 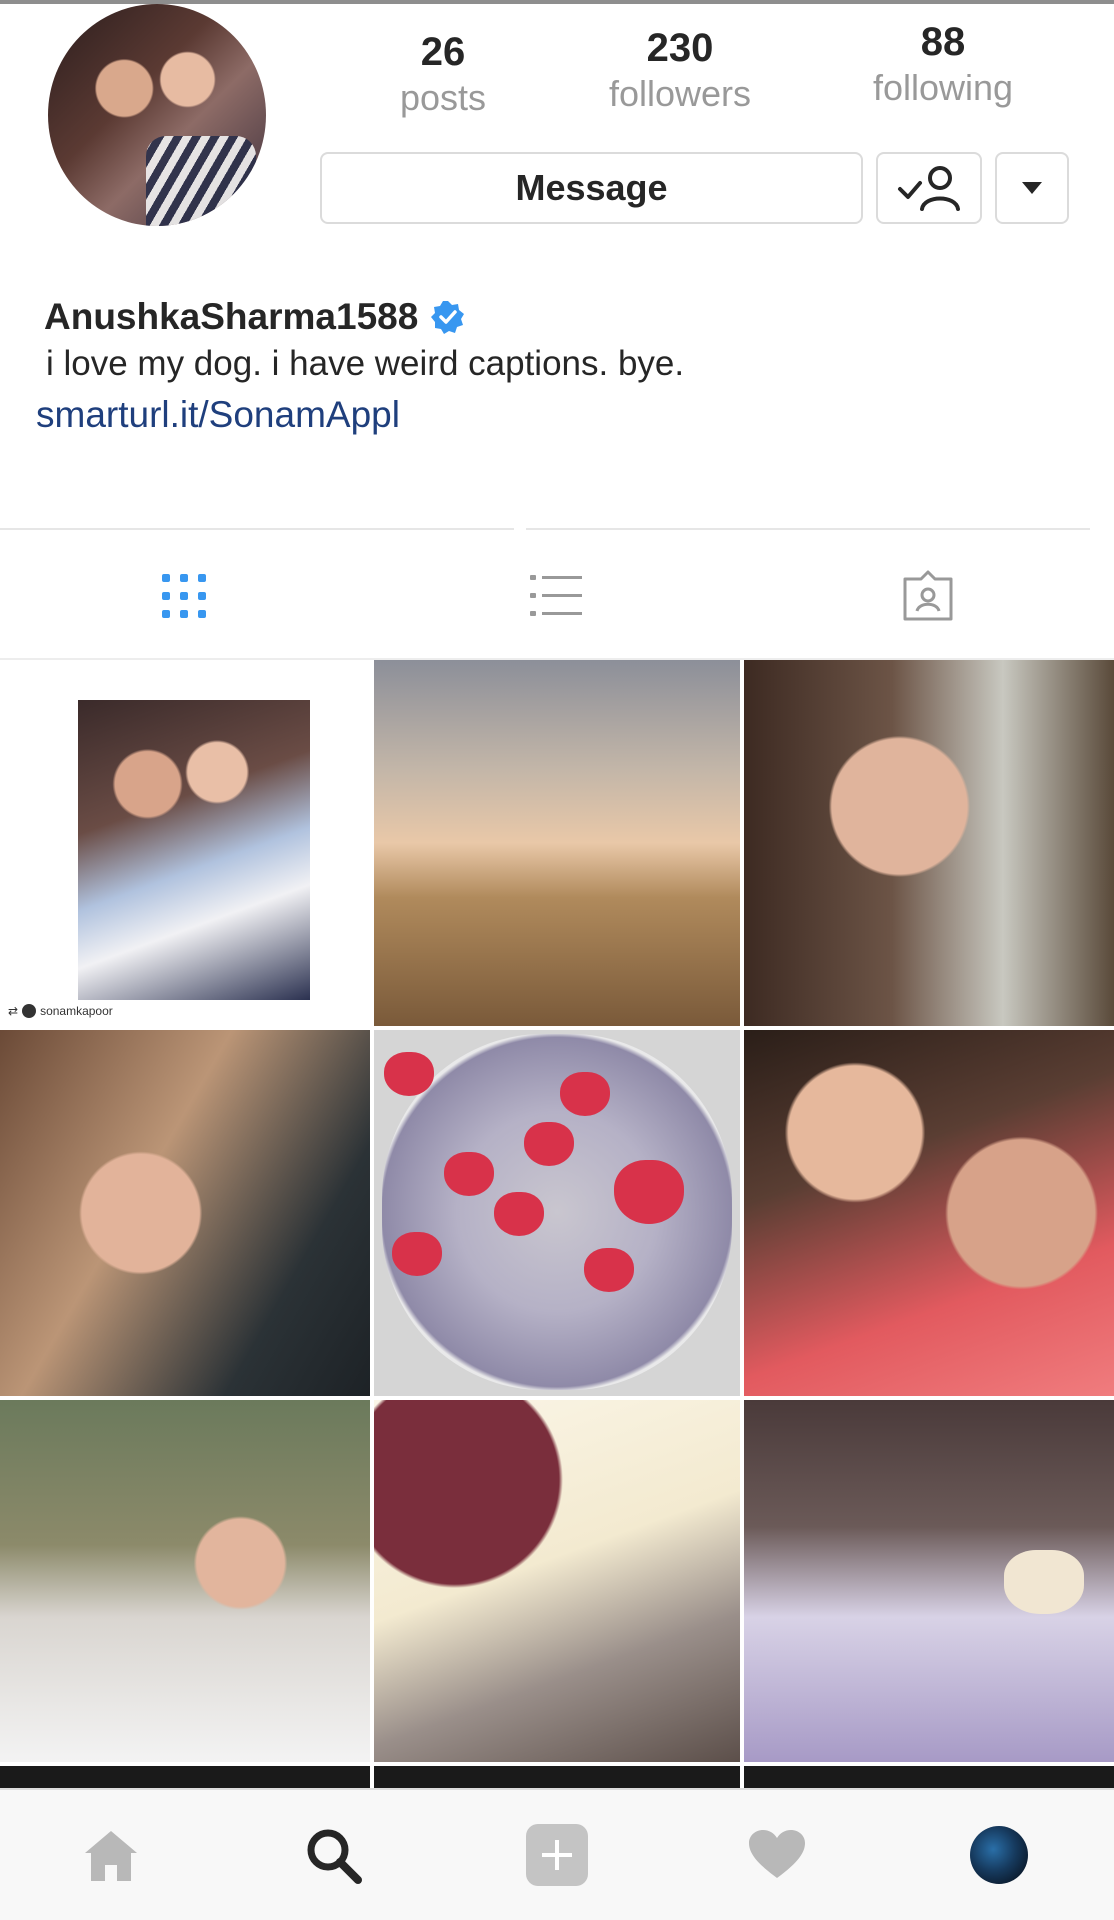 I want to click on more-options-button, so click(x=1032, y=188).